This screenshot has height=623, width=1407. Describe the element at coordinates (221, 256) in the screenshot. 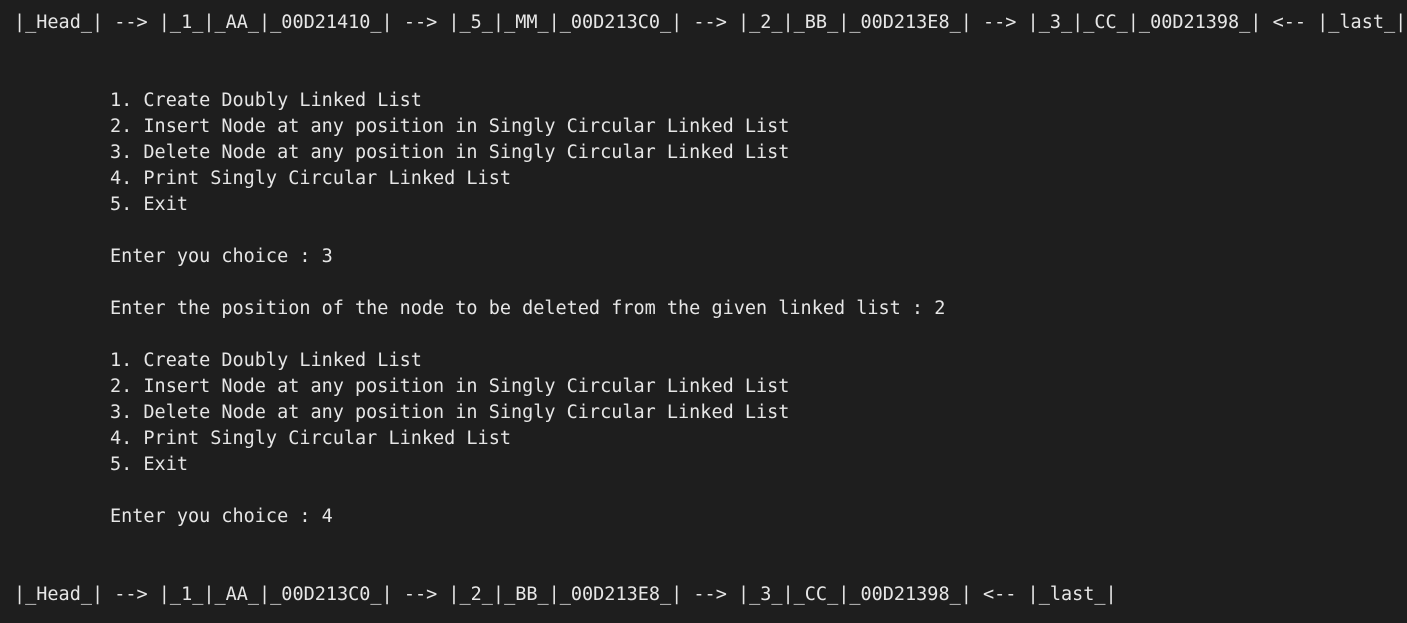

I see `choice-prompt: Enter you choice : 3` at that location.